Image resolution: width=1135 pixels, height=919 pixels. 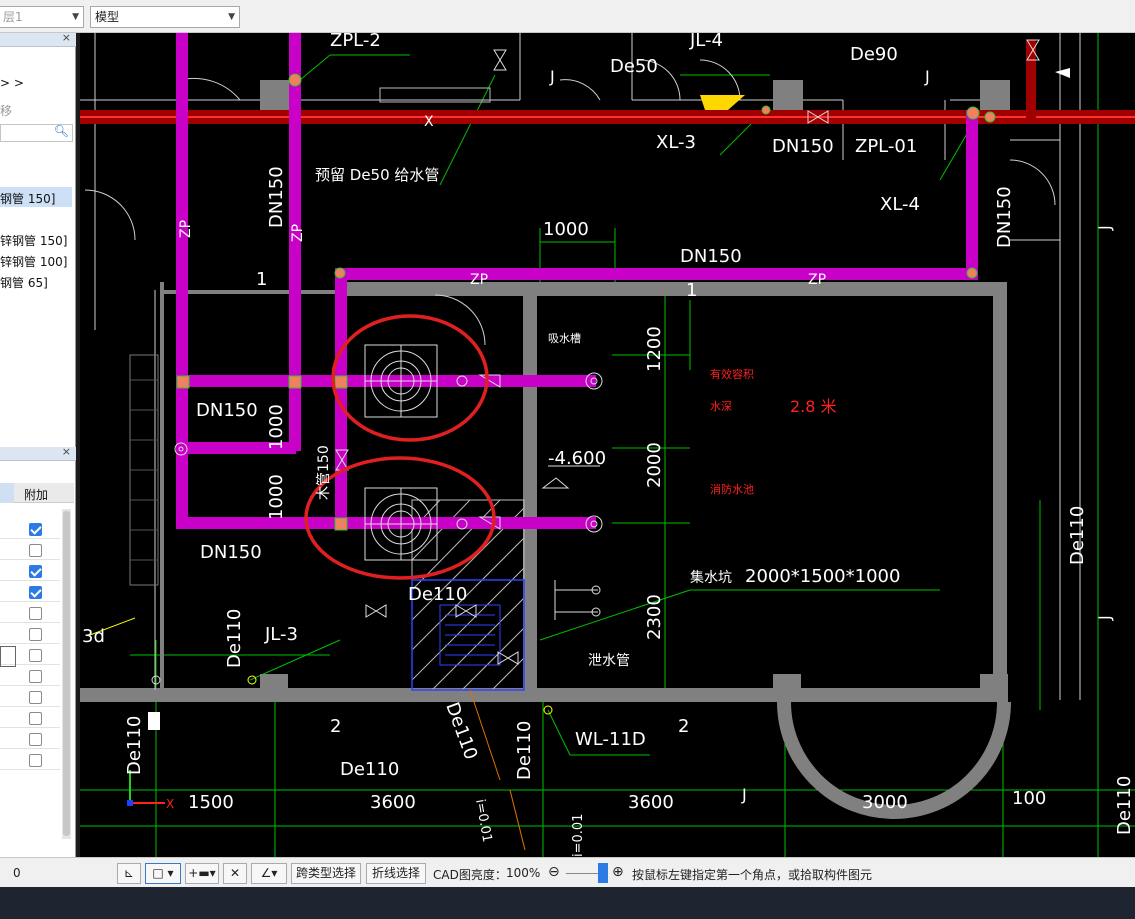 I want to click on label-dim-1200: 1200, so click(x=654, y=349).